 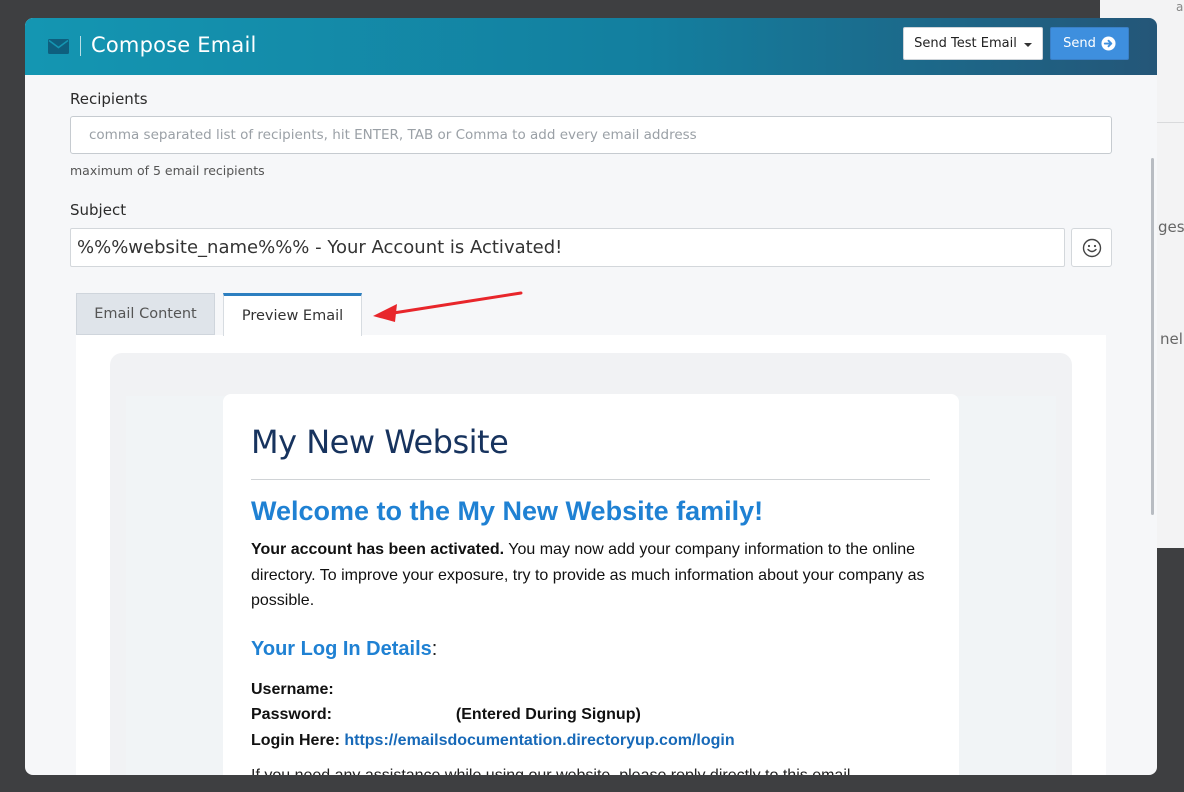 I want to click on annotation-arrow, so click(x=448, y=306).